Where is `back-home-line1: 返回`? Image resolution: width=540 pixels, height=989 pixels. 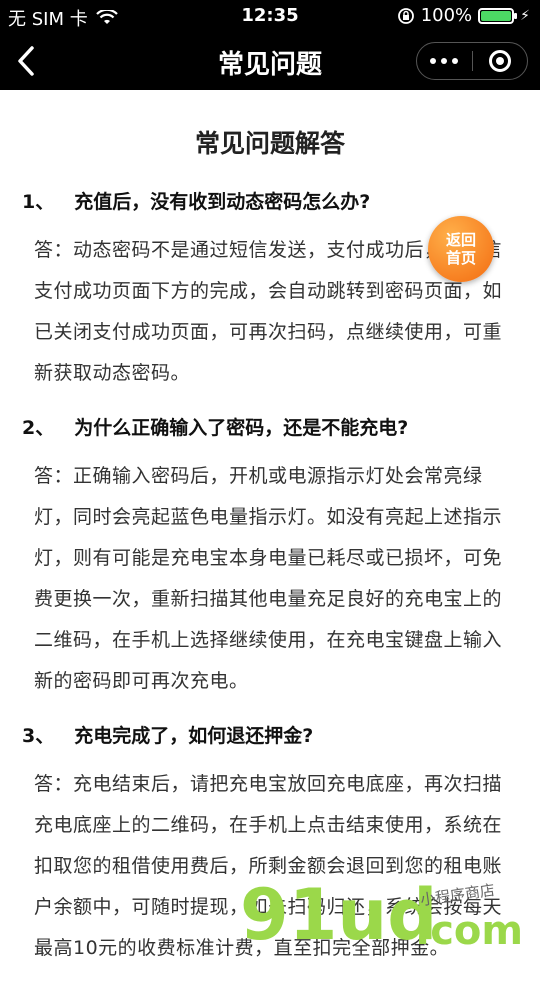
back-home-line1: 返回 is located at coordinates (460, 240).